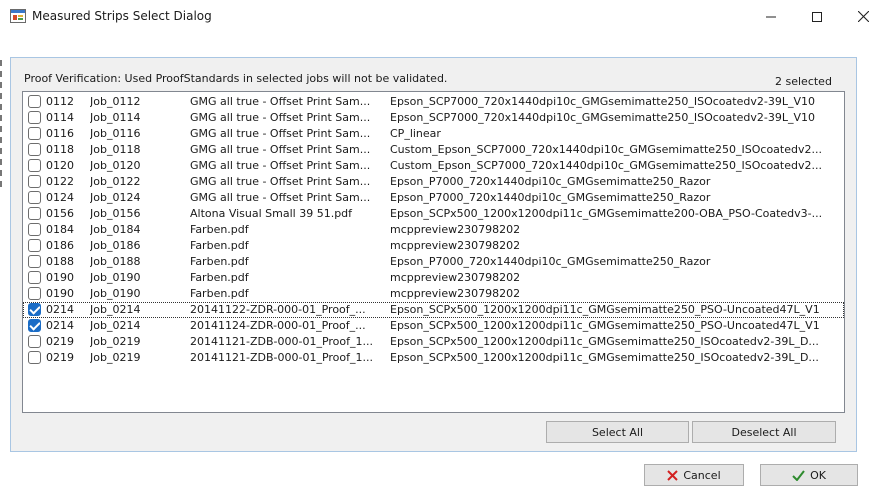  Describe the element at coordinates (115, 117) in the screenshot. I see `job-name: Job_0114` at that location.